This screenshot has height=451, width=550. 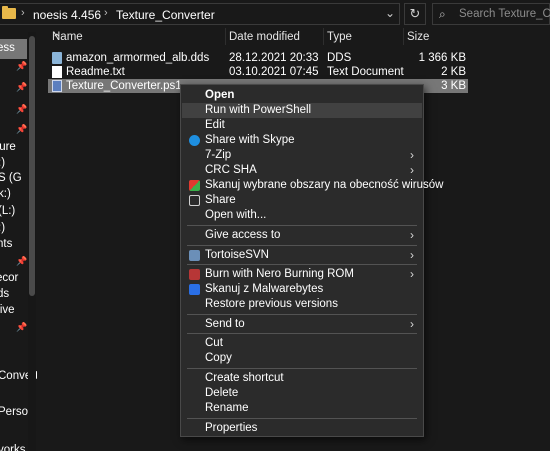 What do you see at coordinates (302, 235) in the screenshot?
I see `menu-item-give-access: Give access to ›` at bounding box center [302, 235].